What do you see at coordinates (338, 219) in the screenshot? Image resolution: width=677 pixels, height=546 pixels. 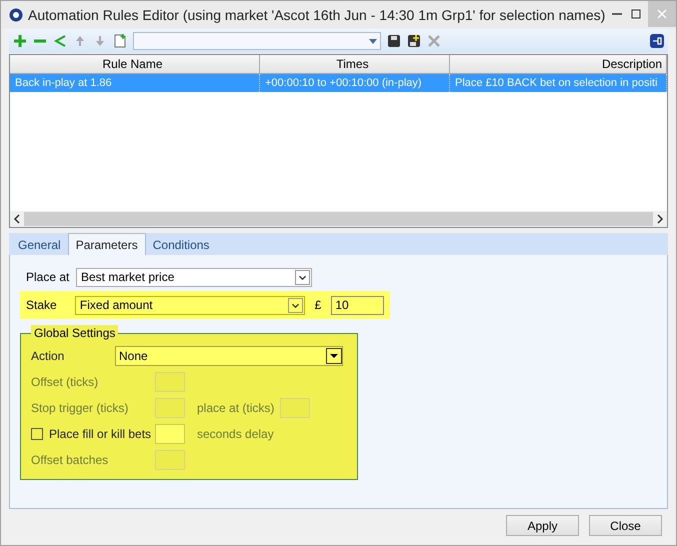 I see `scrollbar-thumb` at bounding box center [338, 219].